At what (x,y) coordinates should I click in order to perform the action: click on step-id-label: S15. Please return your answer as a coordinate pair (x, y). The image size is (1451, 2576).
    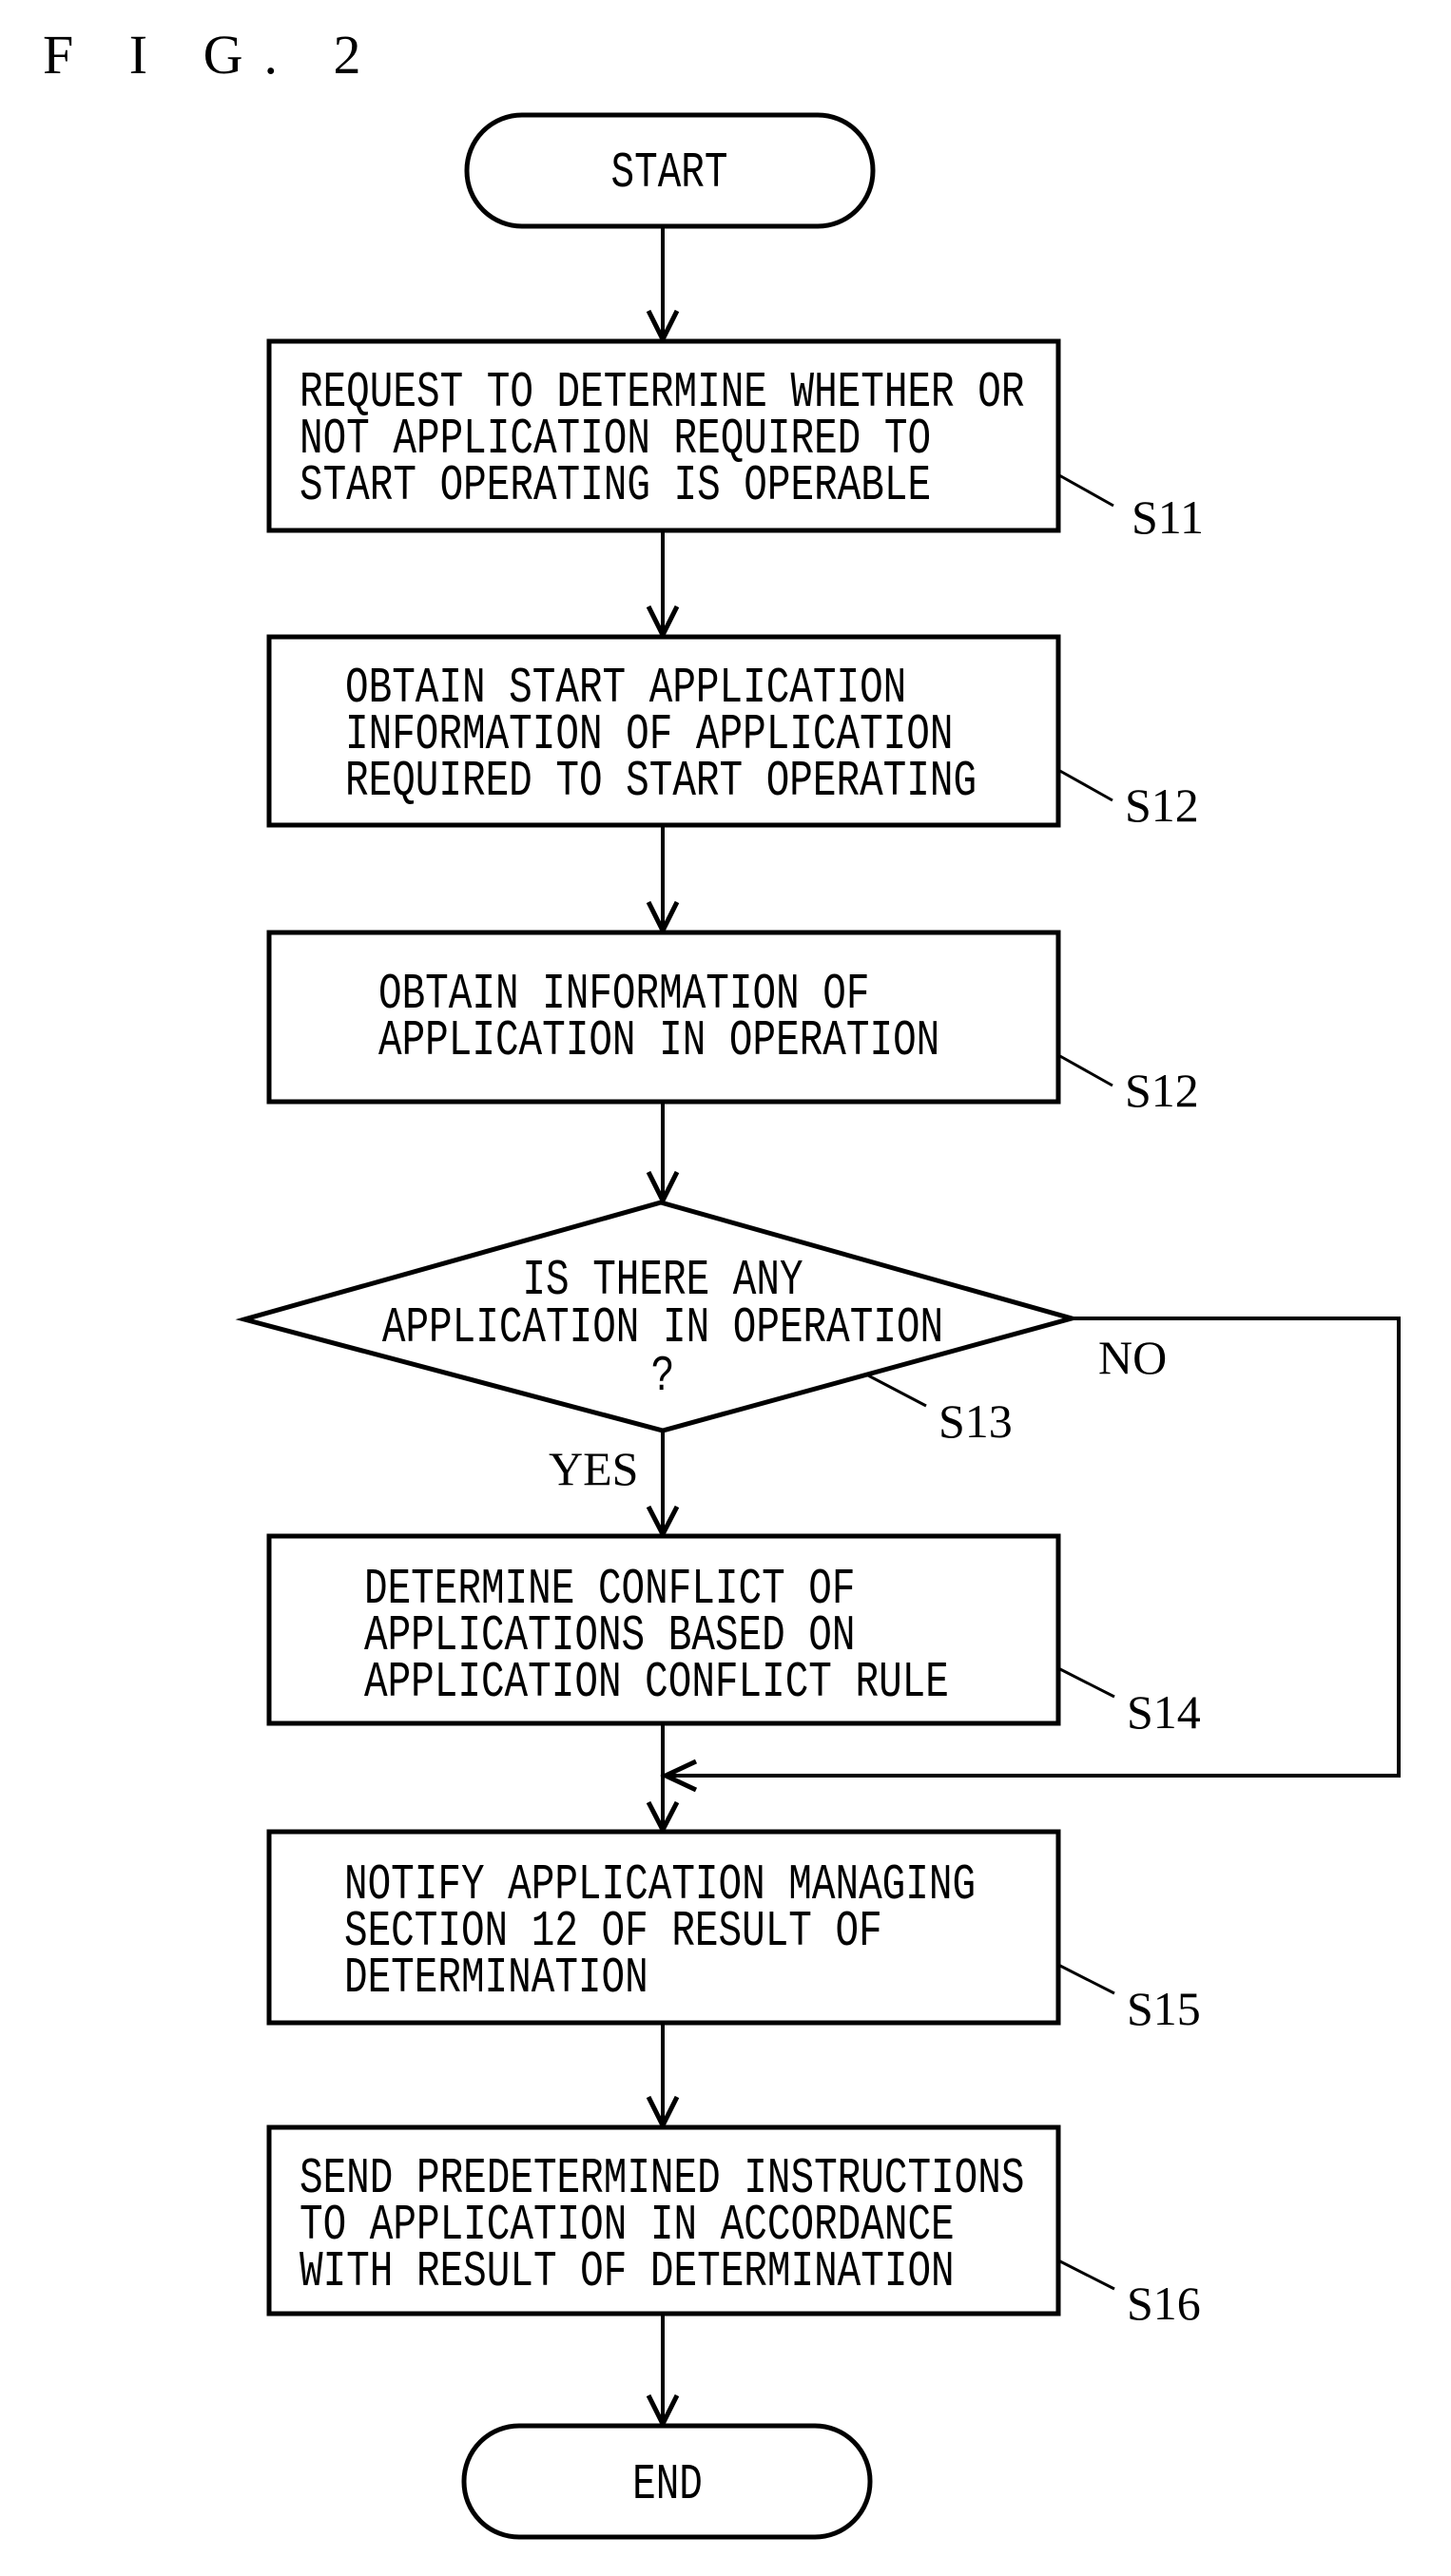
    Looking at the image, I should click on (1164, 2009).